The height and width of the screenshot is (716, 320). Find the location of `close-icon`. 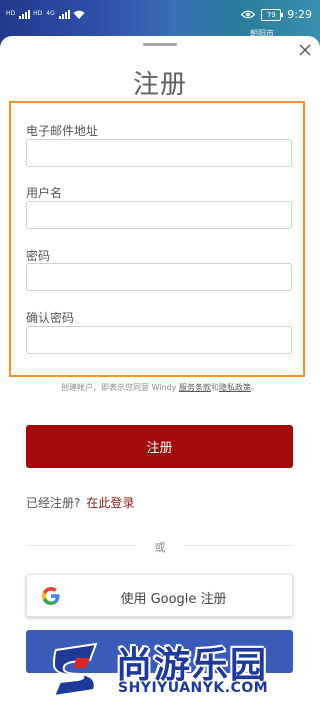

close-icon is located at coordinates (305, 50).